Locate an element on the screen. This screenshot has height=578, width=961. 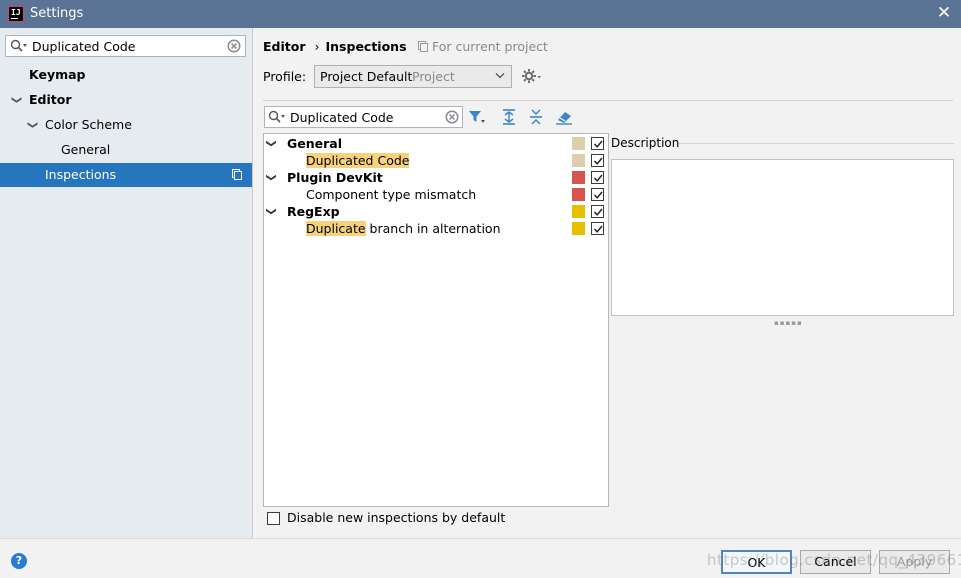
scope-note: For current project is located at coordinates (483, 46).